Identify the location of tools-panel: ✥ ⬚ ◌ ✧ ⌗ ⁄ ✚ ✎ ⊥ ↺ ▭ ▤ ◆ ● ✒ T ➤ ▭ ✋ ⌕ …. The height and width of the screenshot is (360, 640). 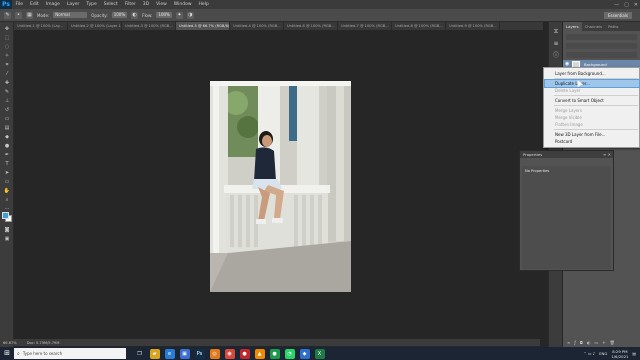
(7, 184).